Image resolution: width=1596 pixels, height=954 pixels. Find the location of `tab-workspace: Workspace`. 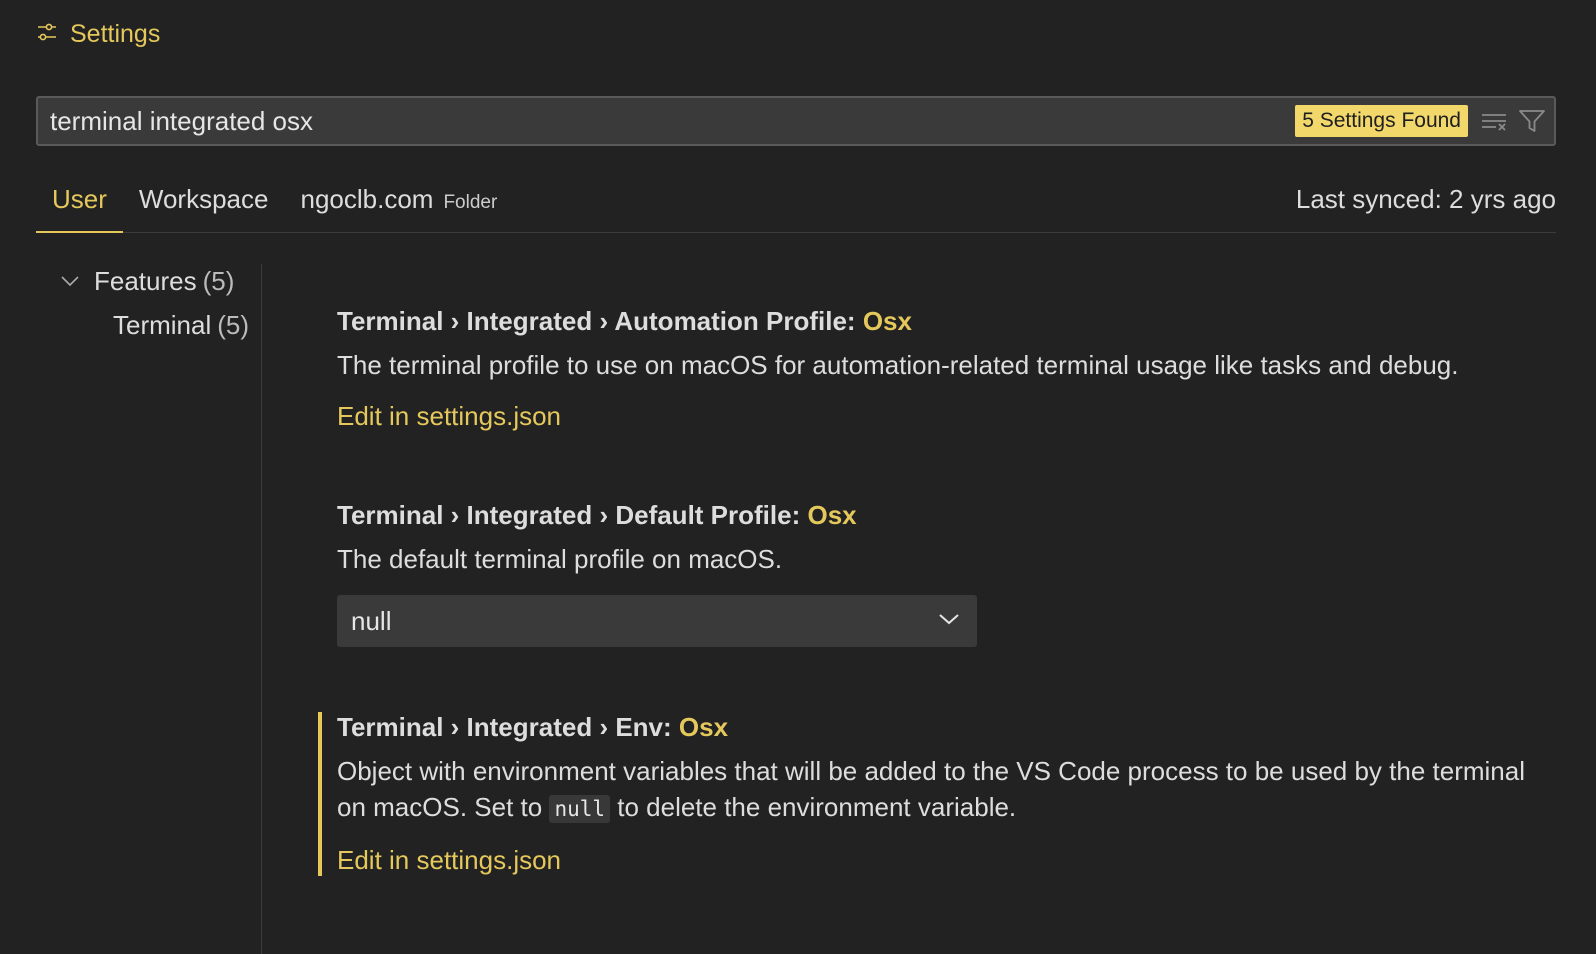

tab-workspace: Workspace is located at coordinates (204, 199).